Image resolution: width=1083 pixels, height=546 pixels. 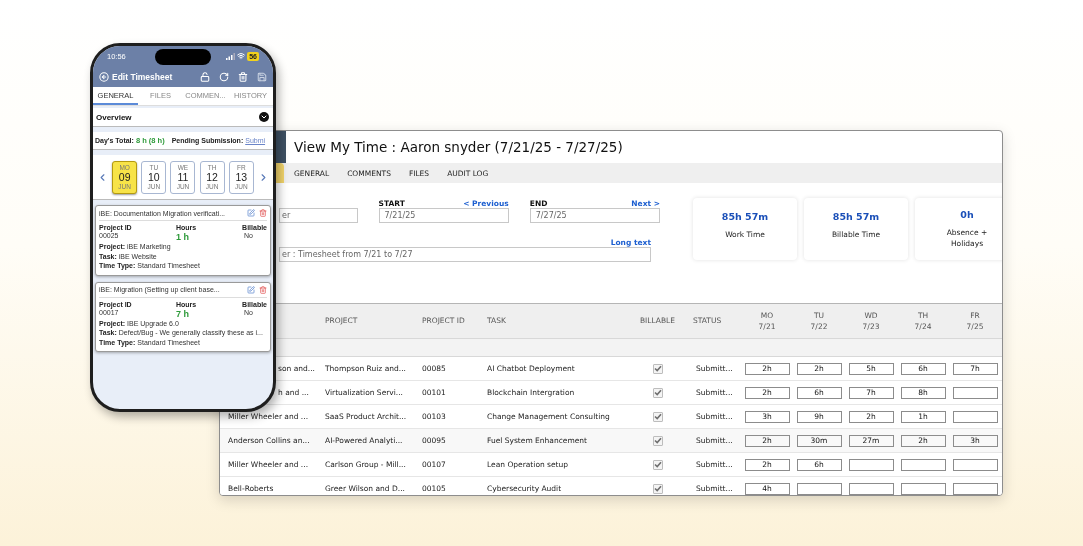 I want to click on wifi-icon, so click(x=241, y=56).